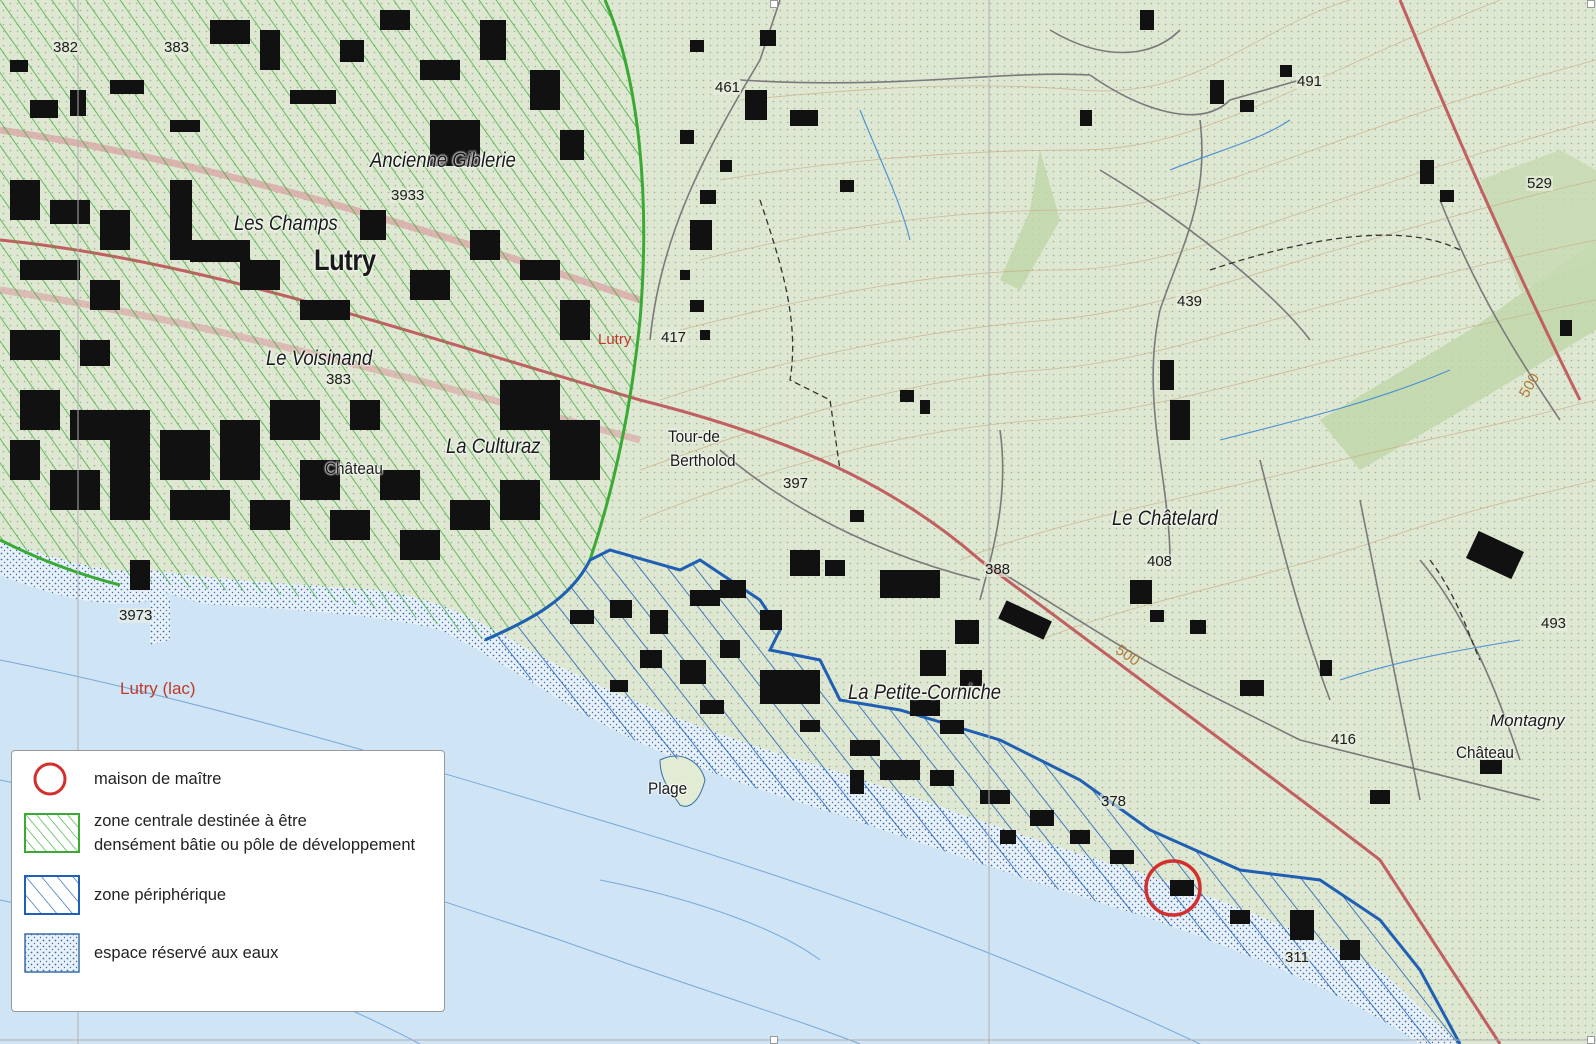 This screenshot has height=1044, width=1596. What do you see at coordinates (1114, 801) in the screenshot?
I see `altitude-label: 378` at bounding box center [1114, 801].